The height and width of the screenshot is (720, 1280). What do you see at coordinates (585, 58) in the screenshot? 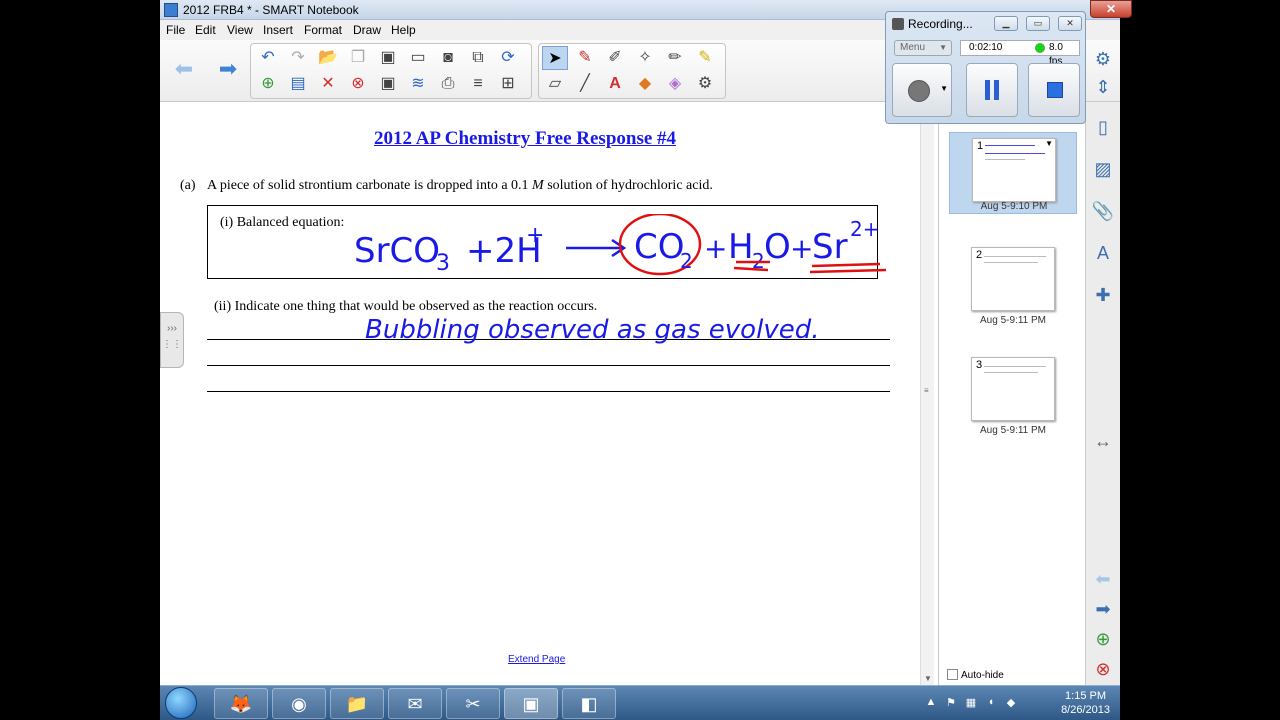
I see `pens-tool-icon: ✎` at bounding box center [585, 58].